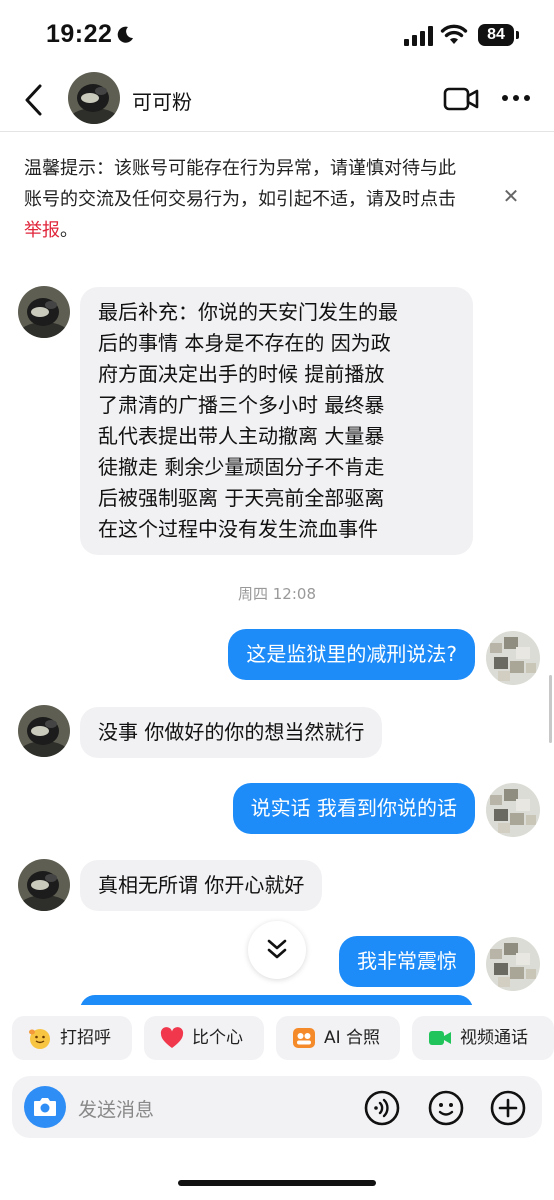  What do you see at coordinates (446, 1108) in the screenshot?
I see `emoji-icon` at bounding box center [446, 1108].